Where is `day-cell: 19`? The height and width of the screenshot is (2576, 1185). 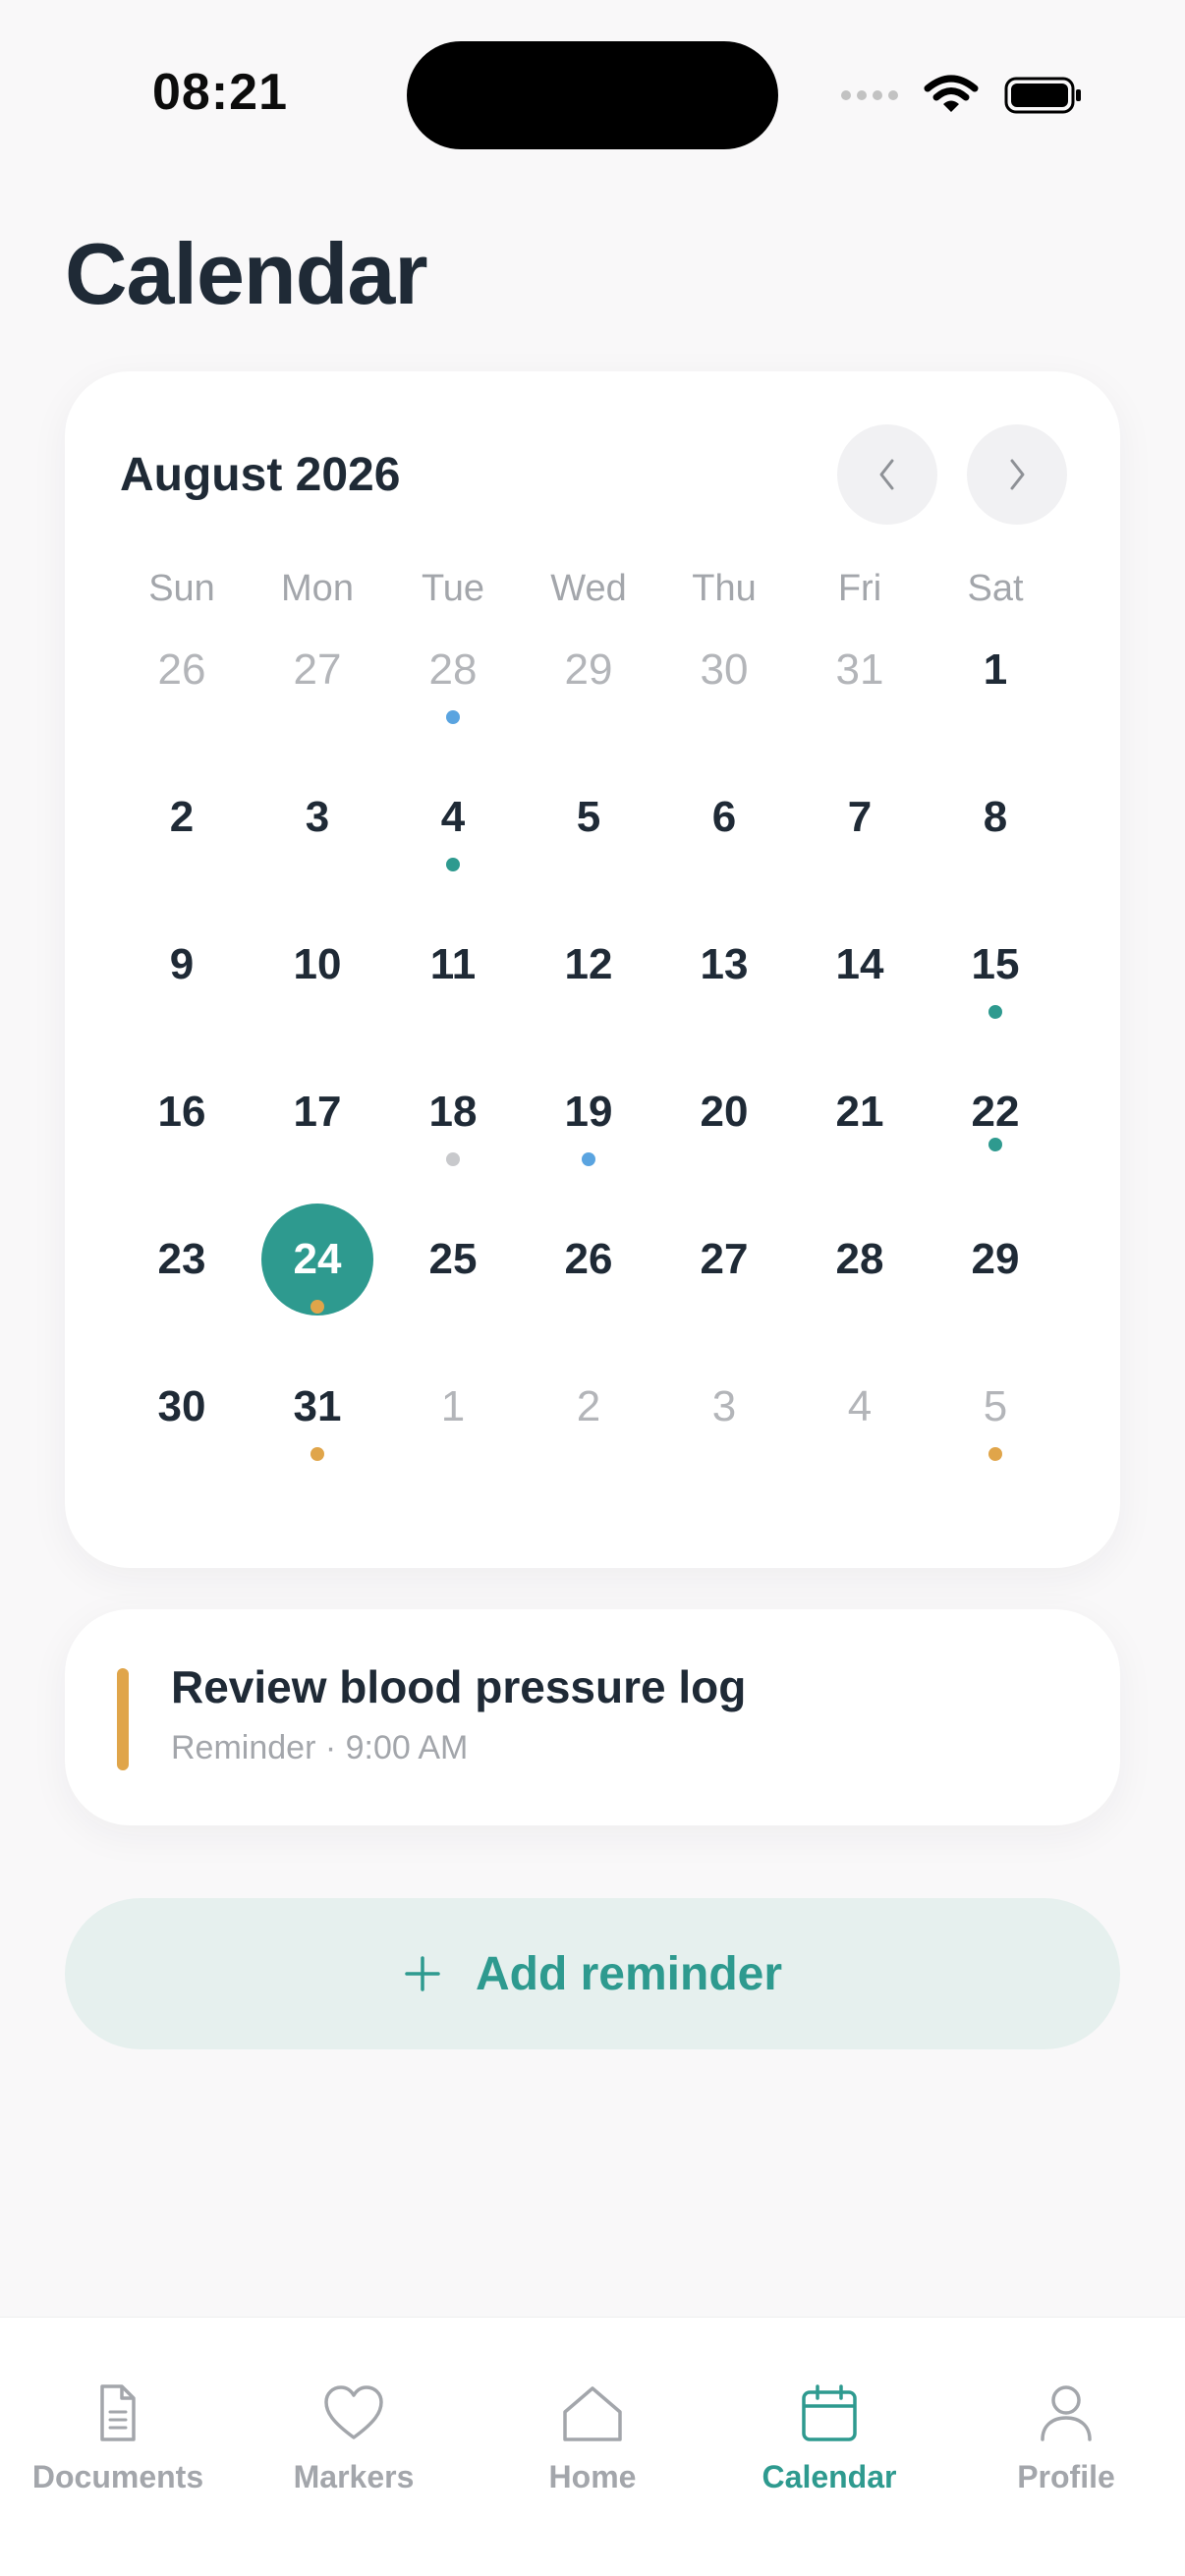 day-cell: 19 is located at coordinates (589, 1158).